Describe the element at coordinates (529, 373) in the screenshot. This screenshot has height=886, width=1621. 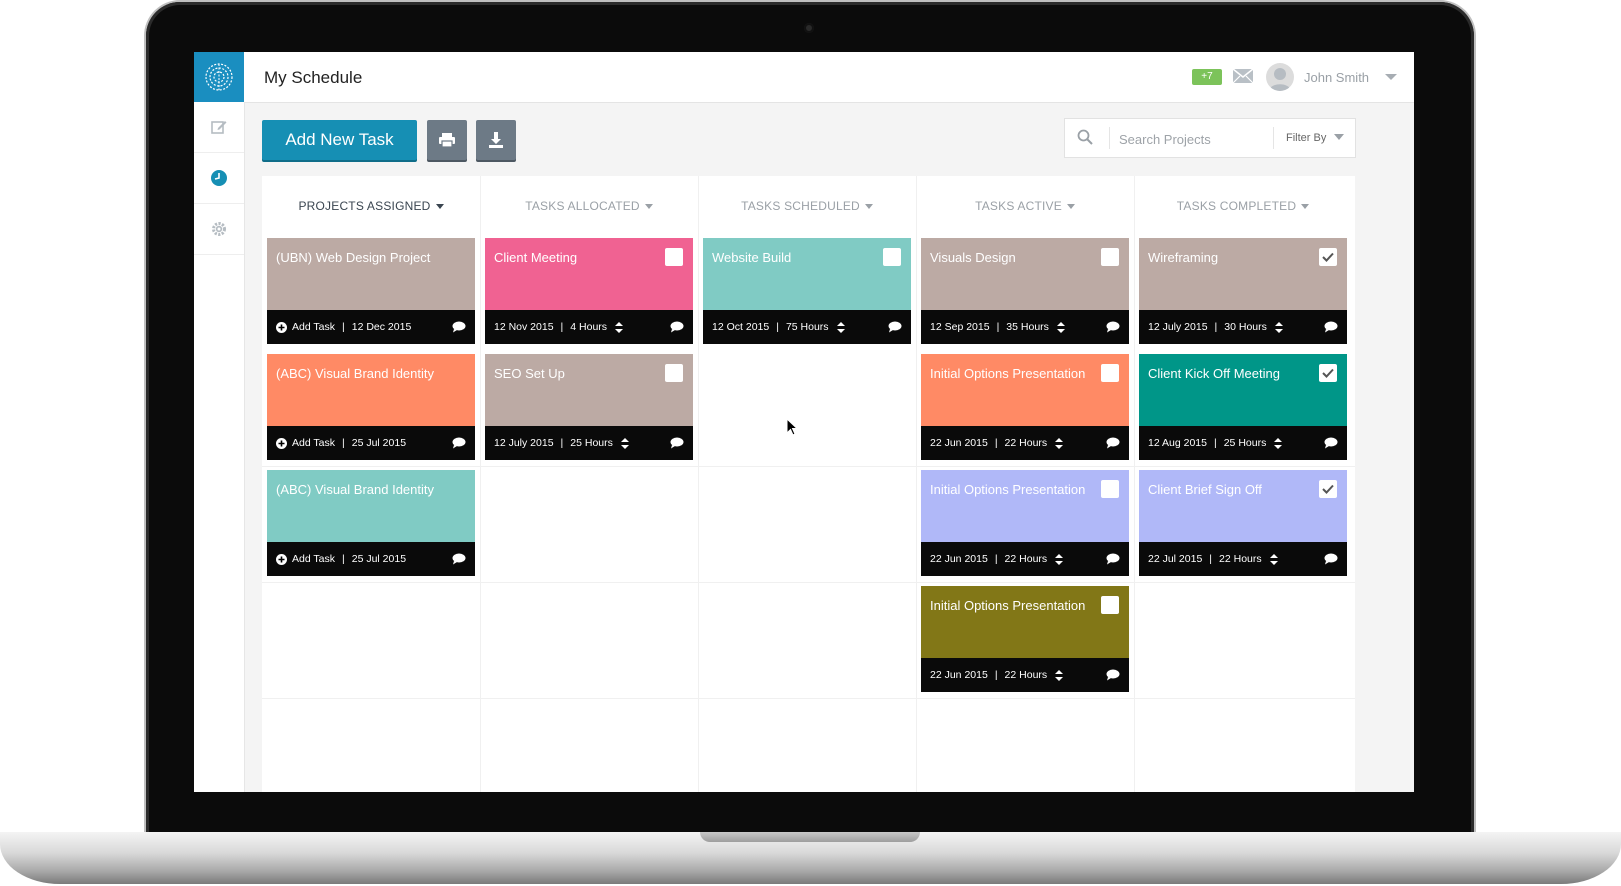
I see `card-title: SEO Set Up` at that location.